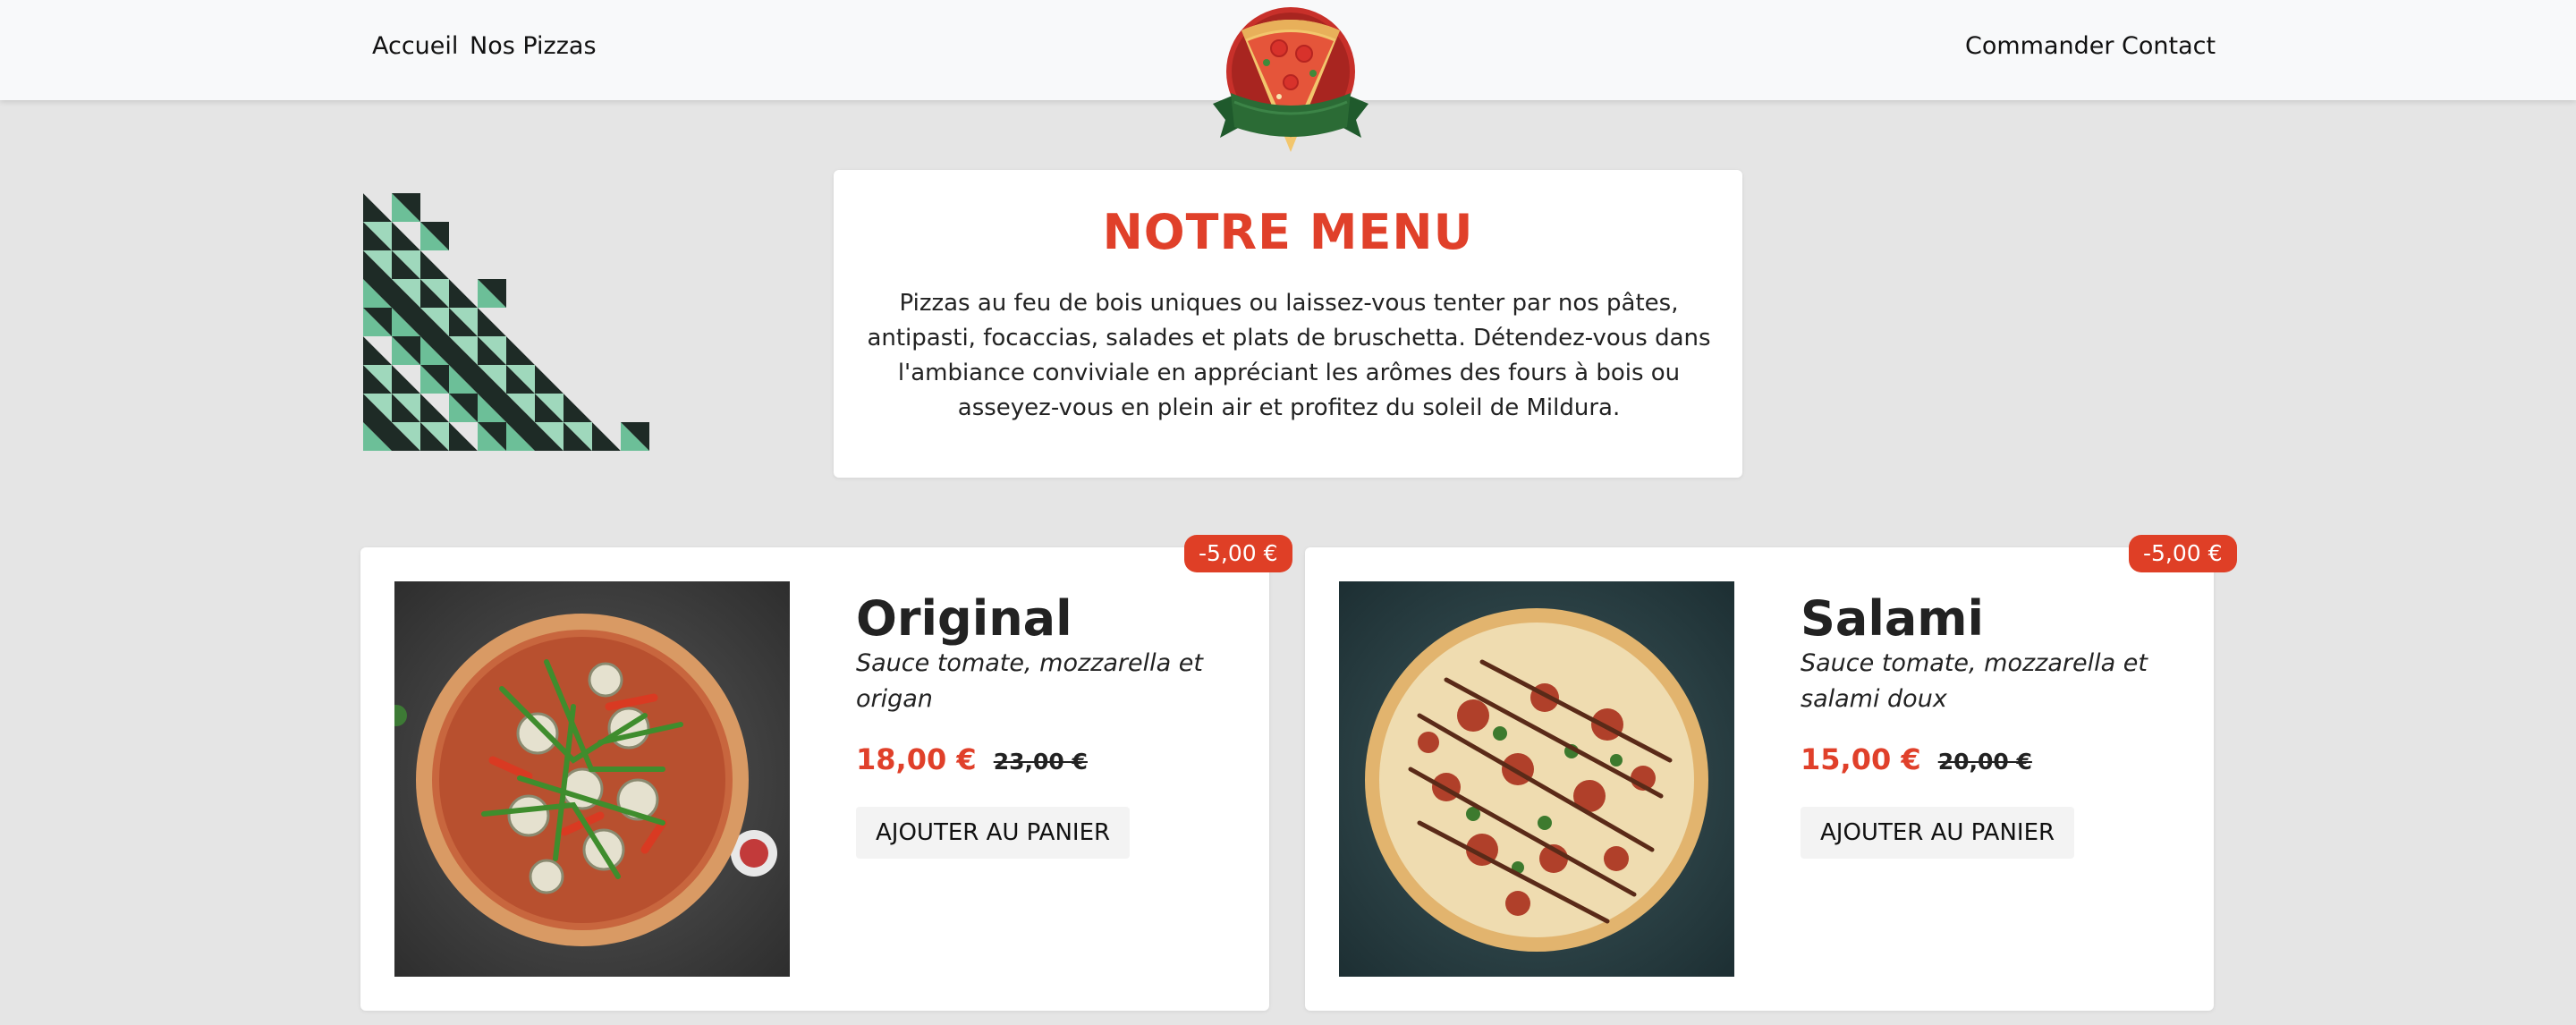 The height and width of the screenshot is (1025, 2576). Describe the element at coordinates (2169, 46) in the screenshot. I see `nav-link-contact: Contact` at that location.